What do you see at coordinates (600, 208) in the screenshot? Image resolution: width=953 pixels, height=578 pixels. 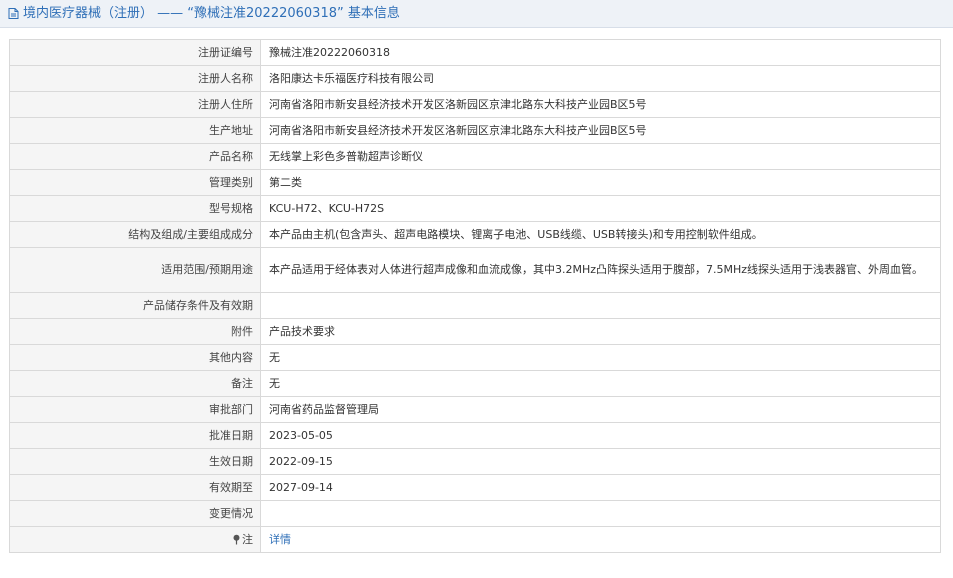 I see `field-value: KCU-H72、KCU-H72S` at bounding box center [600, 208].